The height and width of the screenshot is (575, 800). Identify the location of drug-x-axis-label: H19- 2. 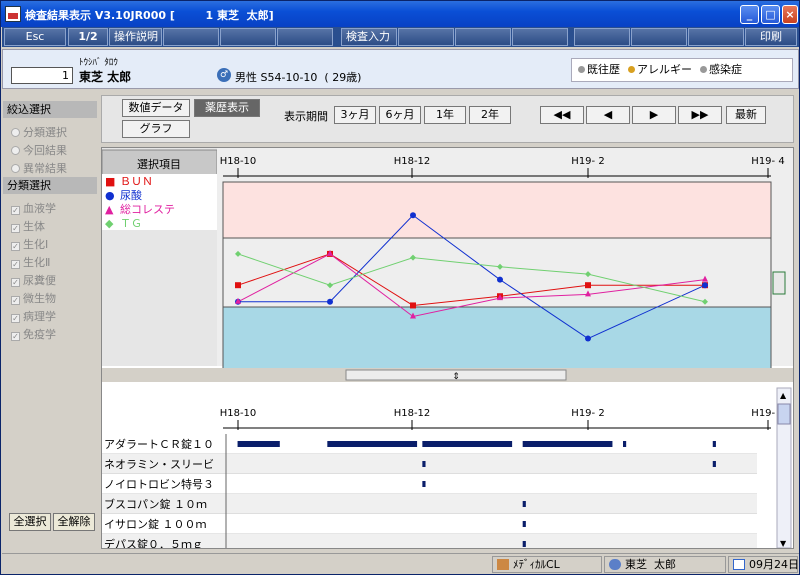
(587, 413).